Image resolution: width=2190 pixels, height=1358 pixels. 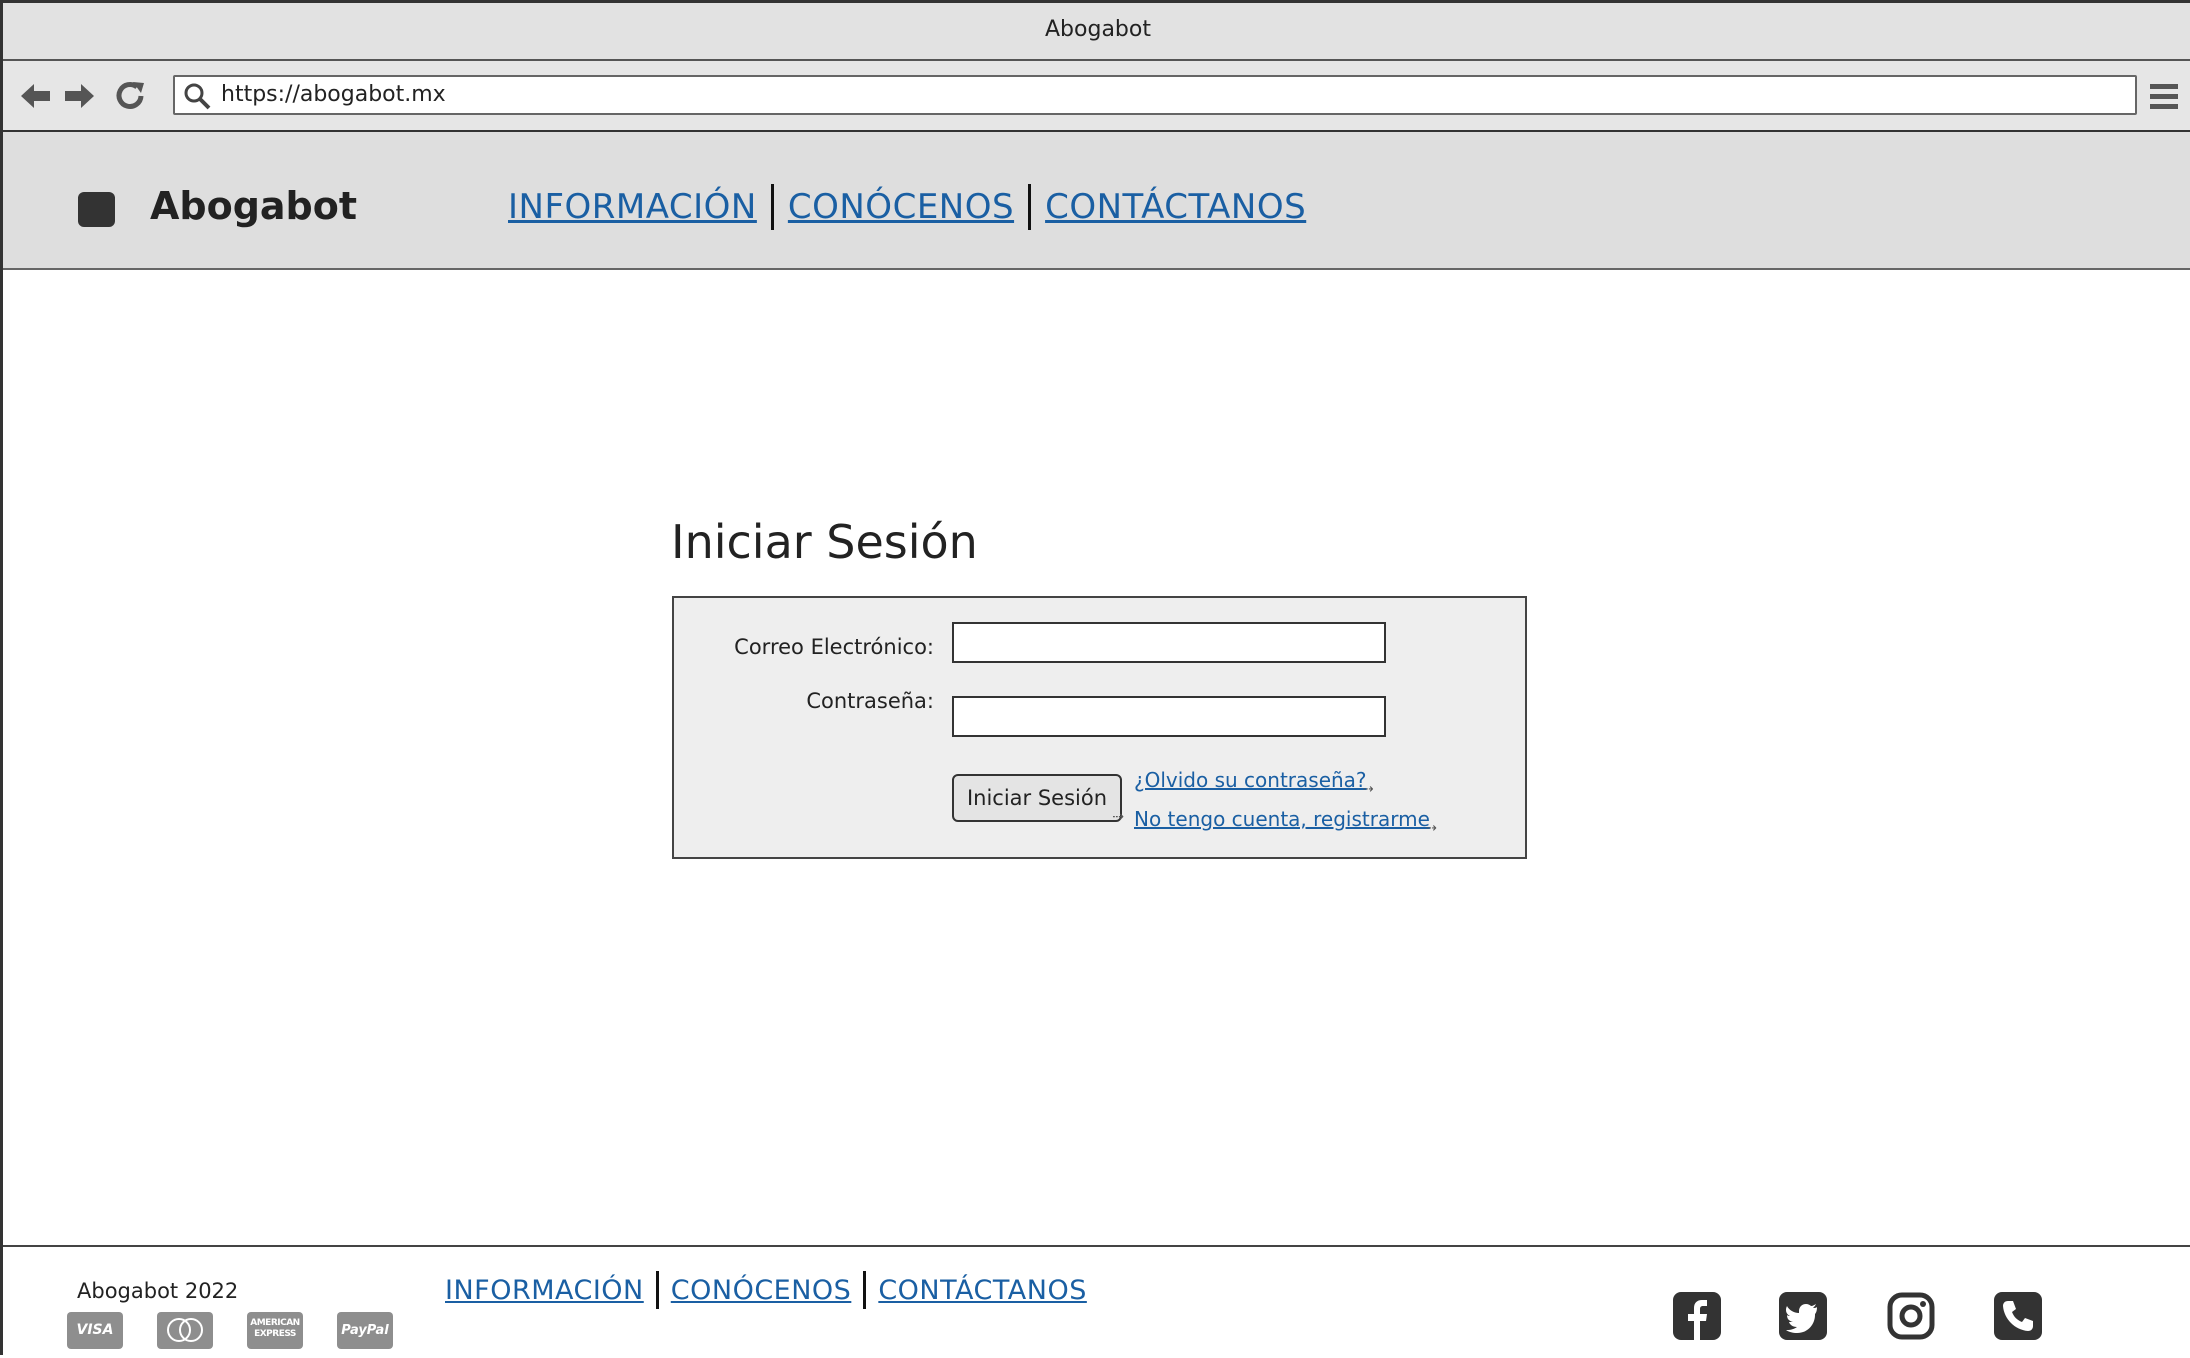 What do you see at coordinates (1155, 95) in the screenshot?
I see `address-bar: https://abogabot.mx` at bounding box center [1155, 95].